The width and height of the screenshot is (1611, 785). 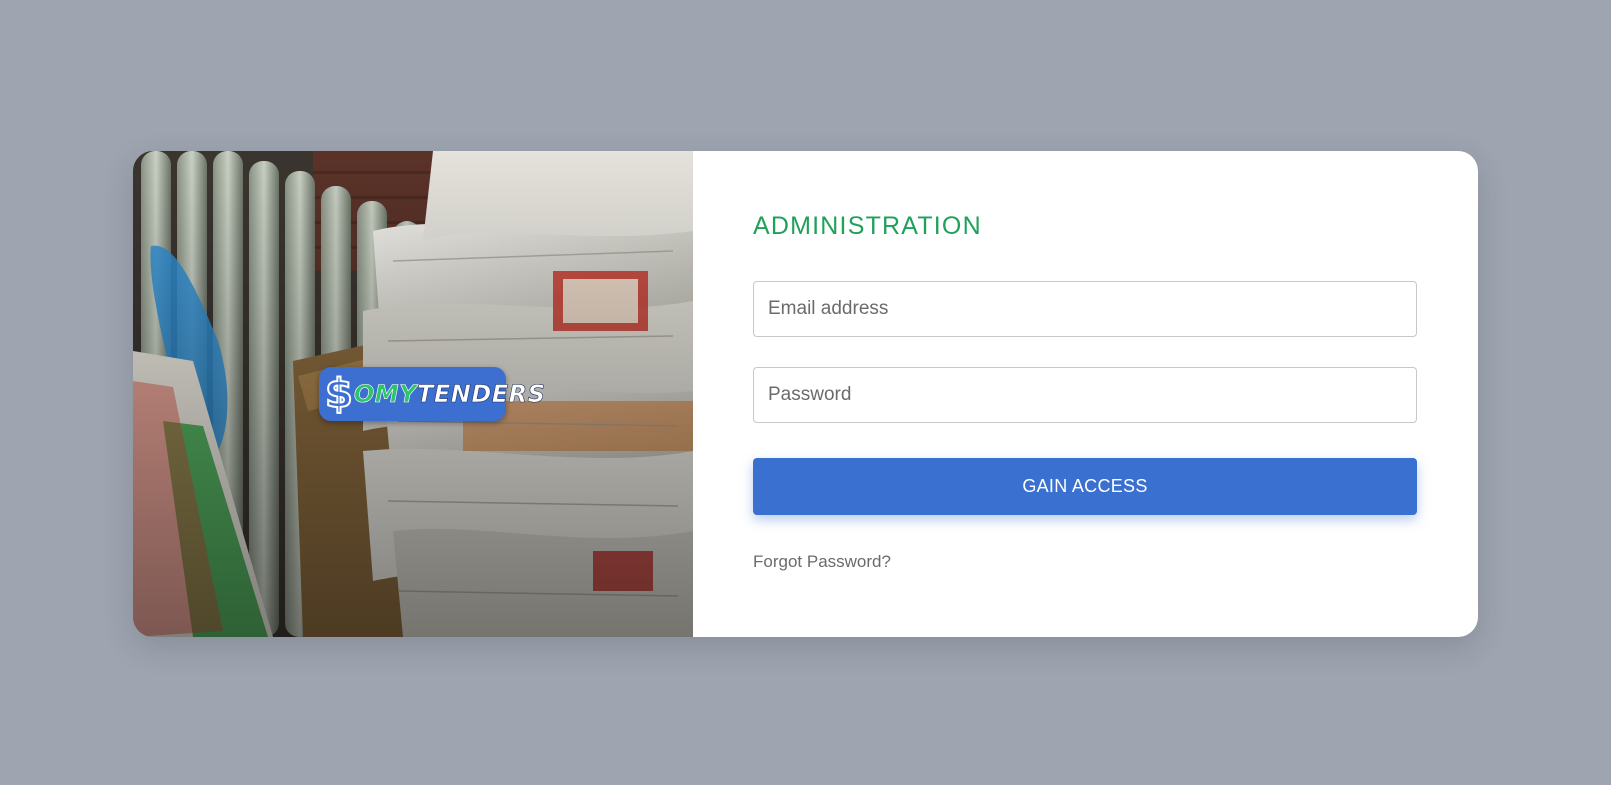 I want to click on logo-word-tenders: TENDERS, so click(x=481, y=394).